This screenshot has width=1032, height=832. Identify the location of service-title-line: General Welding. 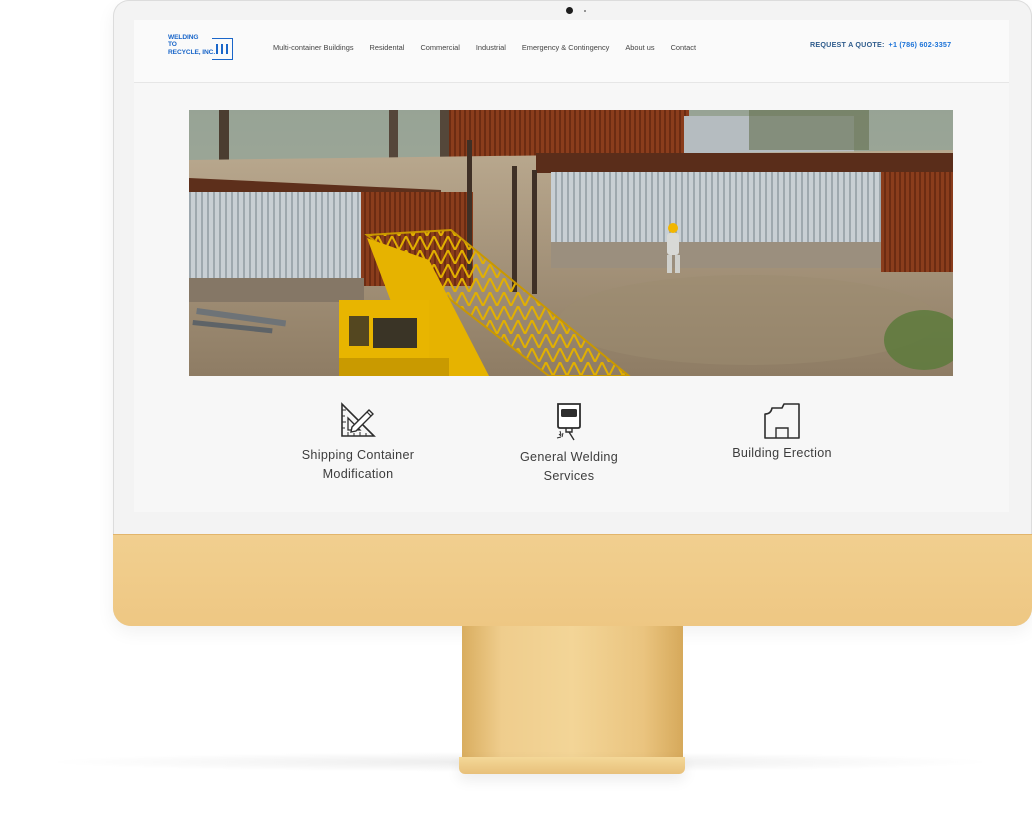
(569, 457).